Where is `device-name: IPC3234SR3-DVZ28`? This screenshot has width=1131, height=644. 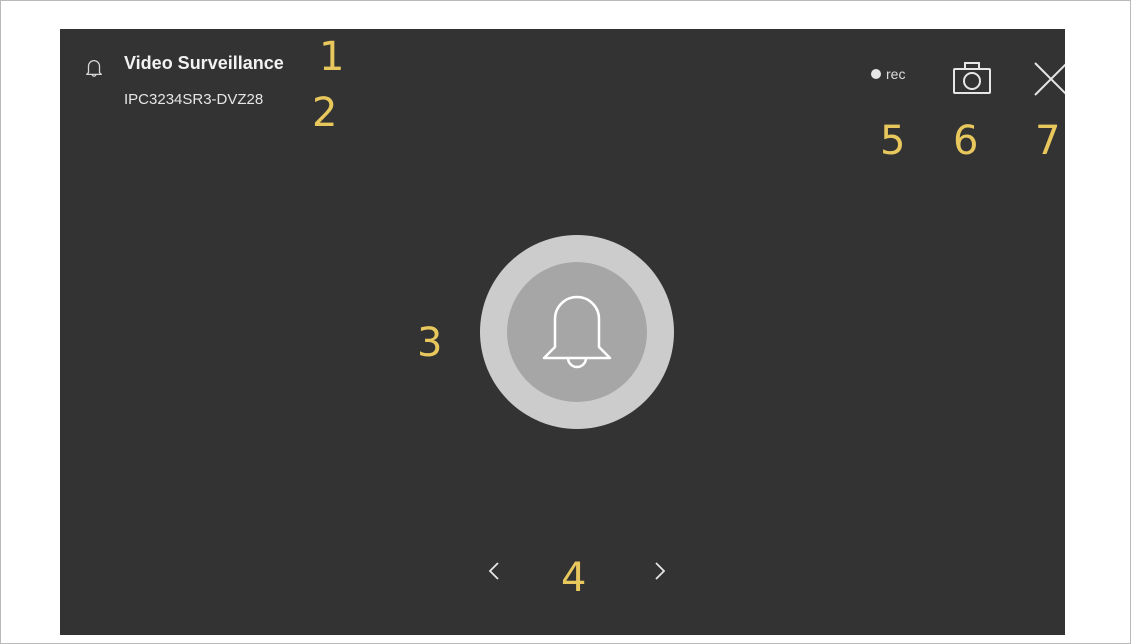
device-name: IPC3234SR3-DVZ28 is located at coordinates (194, 99).